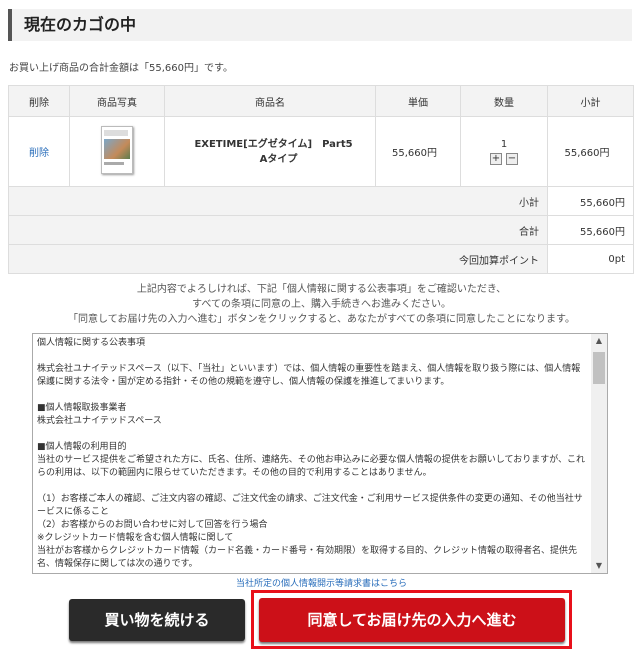 The width and height of the screenshot is (643, 652). I want to click on summary-label: 小計, so click(278, 201).